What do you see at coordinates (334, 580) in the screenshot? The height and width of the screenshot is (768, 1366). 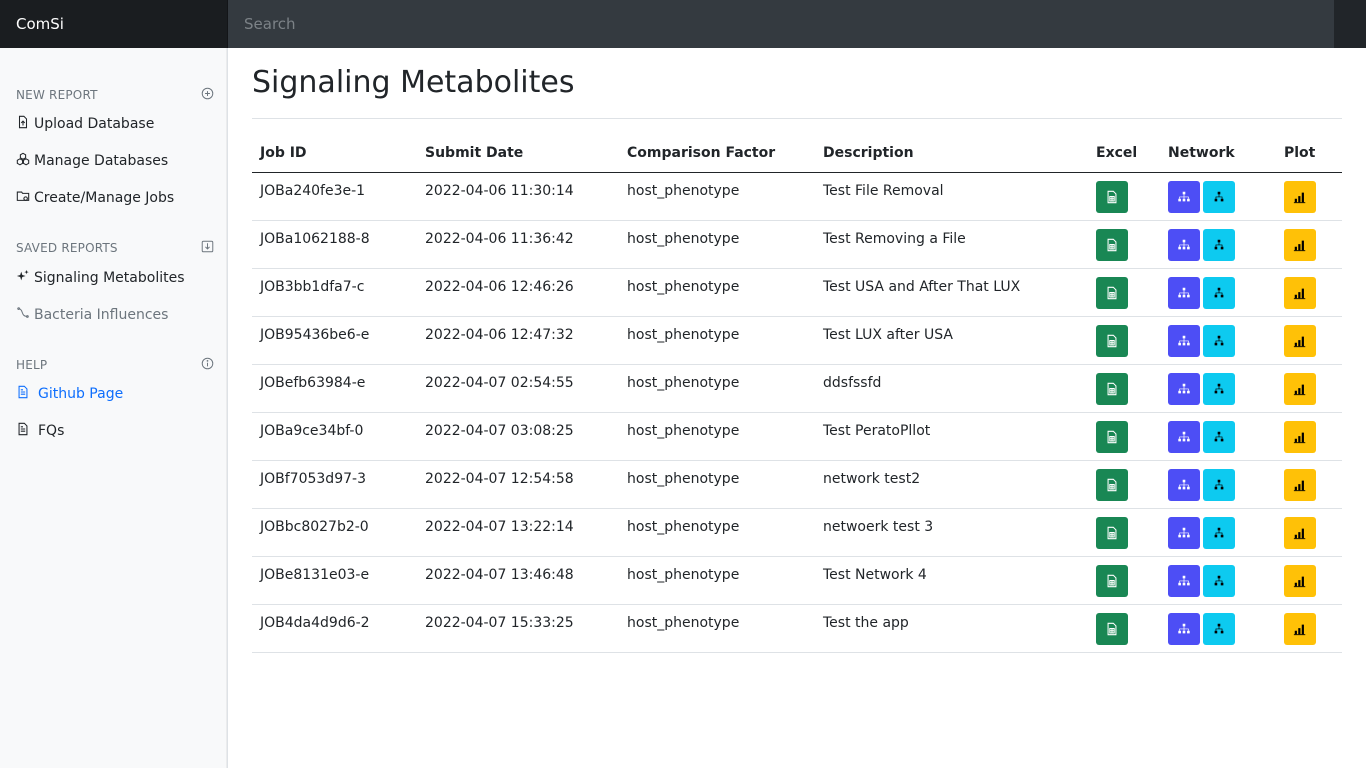 I see `job-id-cell: JOBe8131e03-e` at bounding box center [334, 580].